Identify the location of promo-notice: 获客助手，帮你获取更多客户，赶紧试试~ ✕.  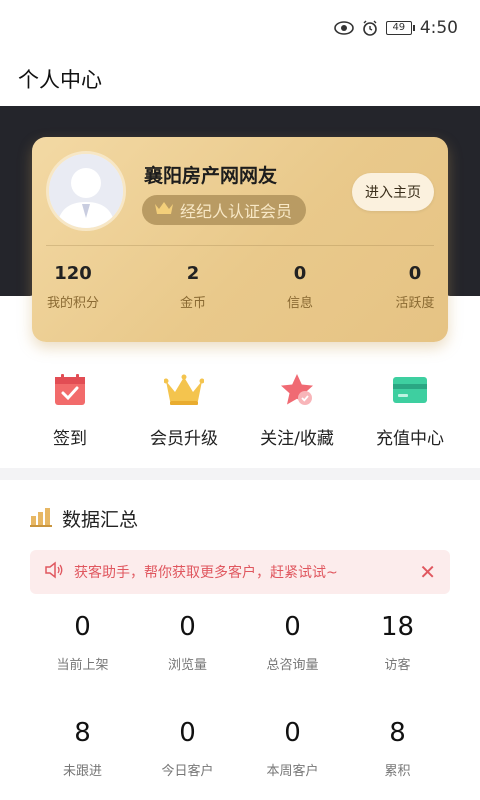
(240, 572).